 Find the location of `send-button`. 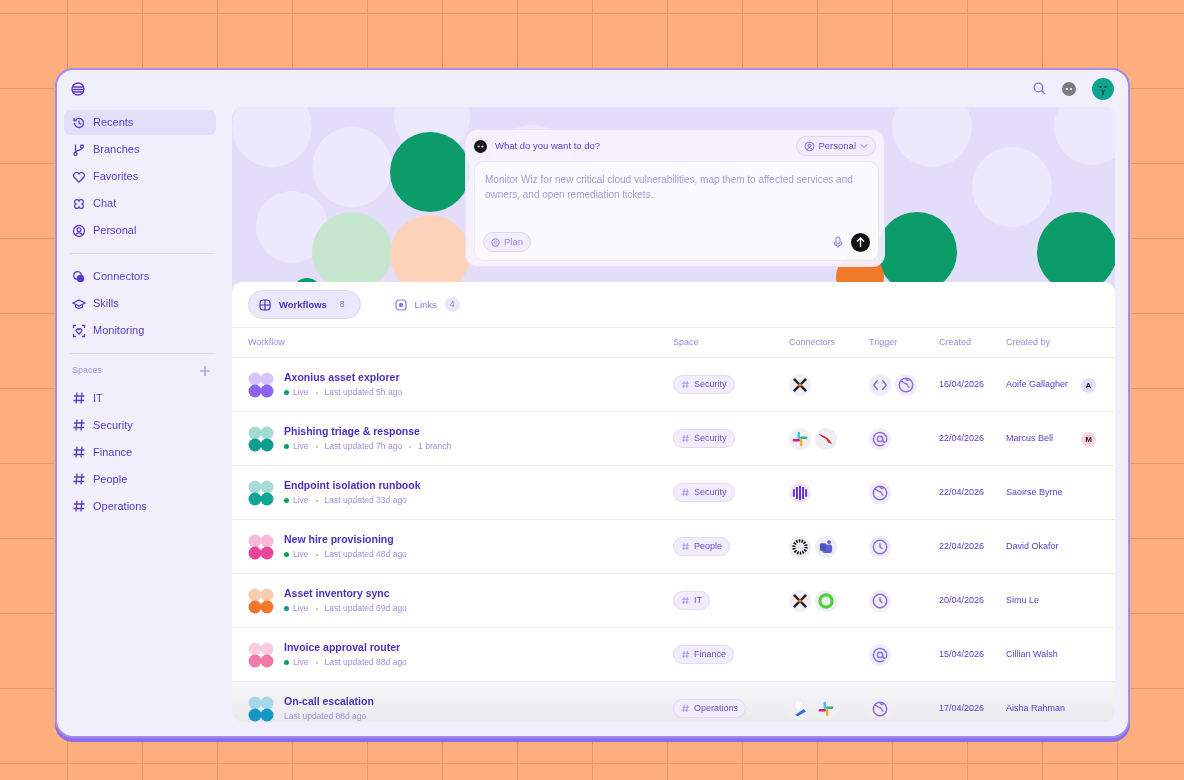

send-button is located at coordinates (860, 242).